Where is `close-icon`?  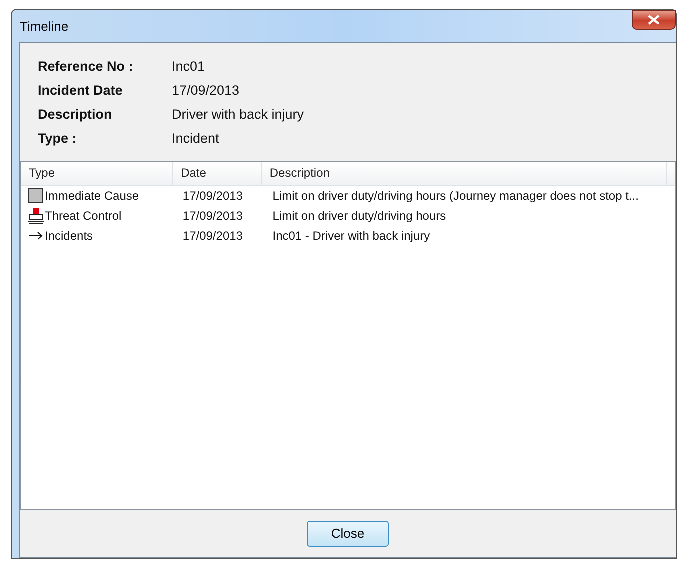
close-icon is located at coordinates (654, 20).